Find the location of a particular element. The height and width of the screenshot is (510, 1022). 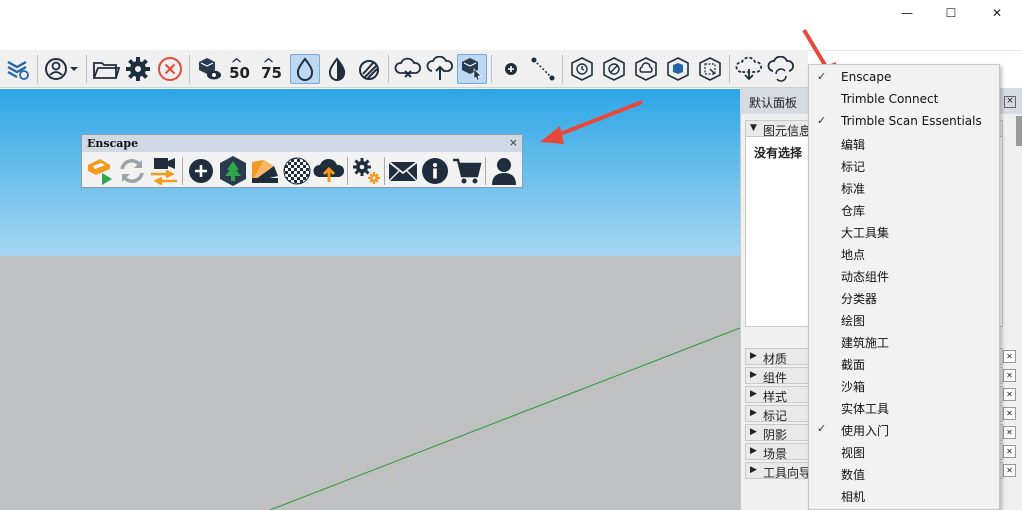

menu-item-label: 大工具集 is located at coordinates (865, 233).